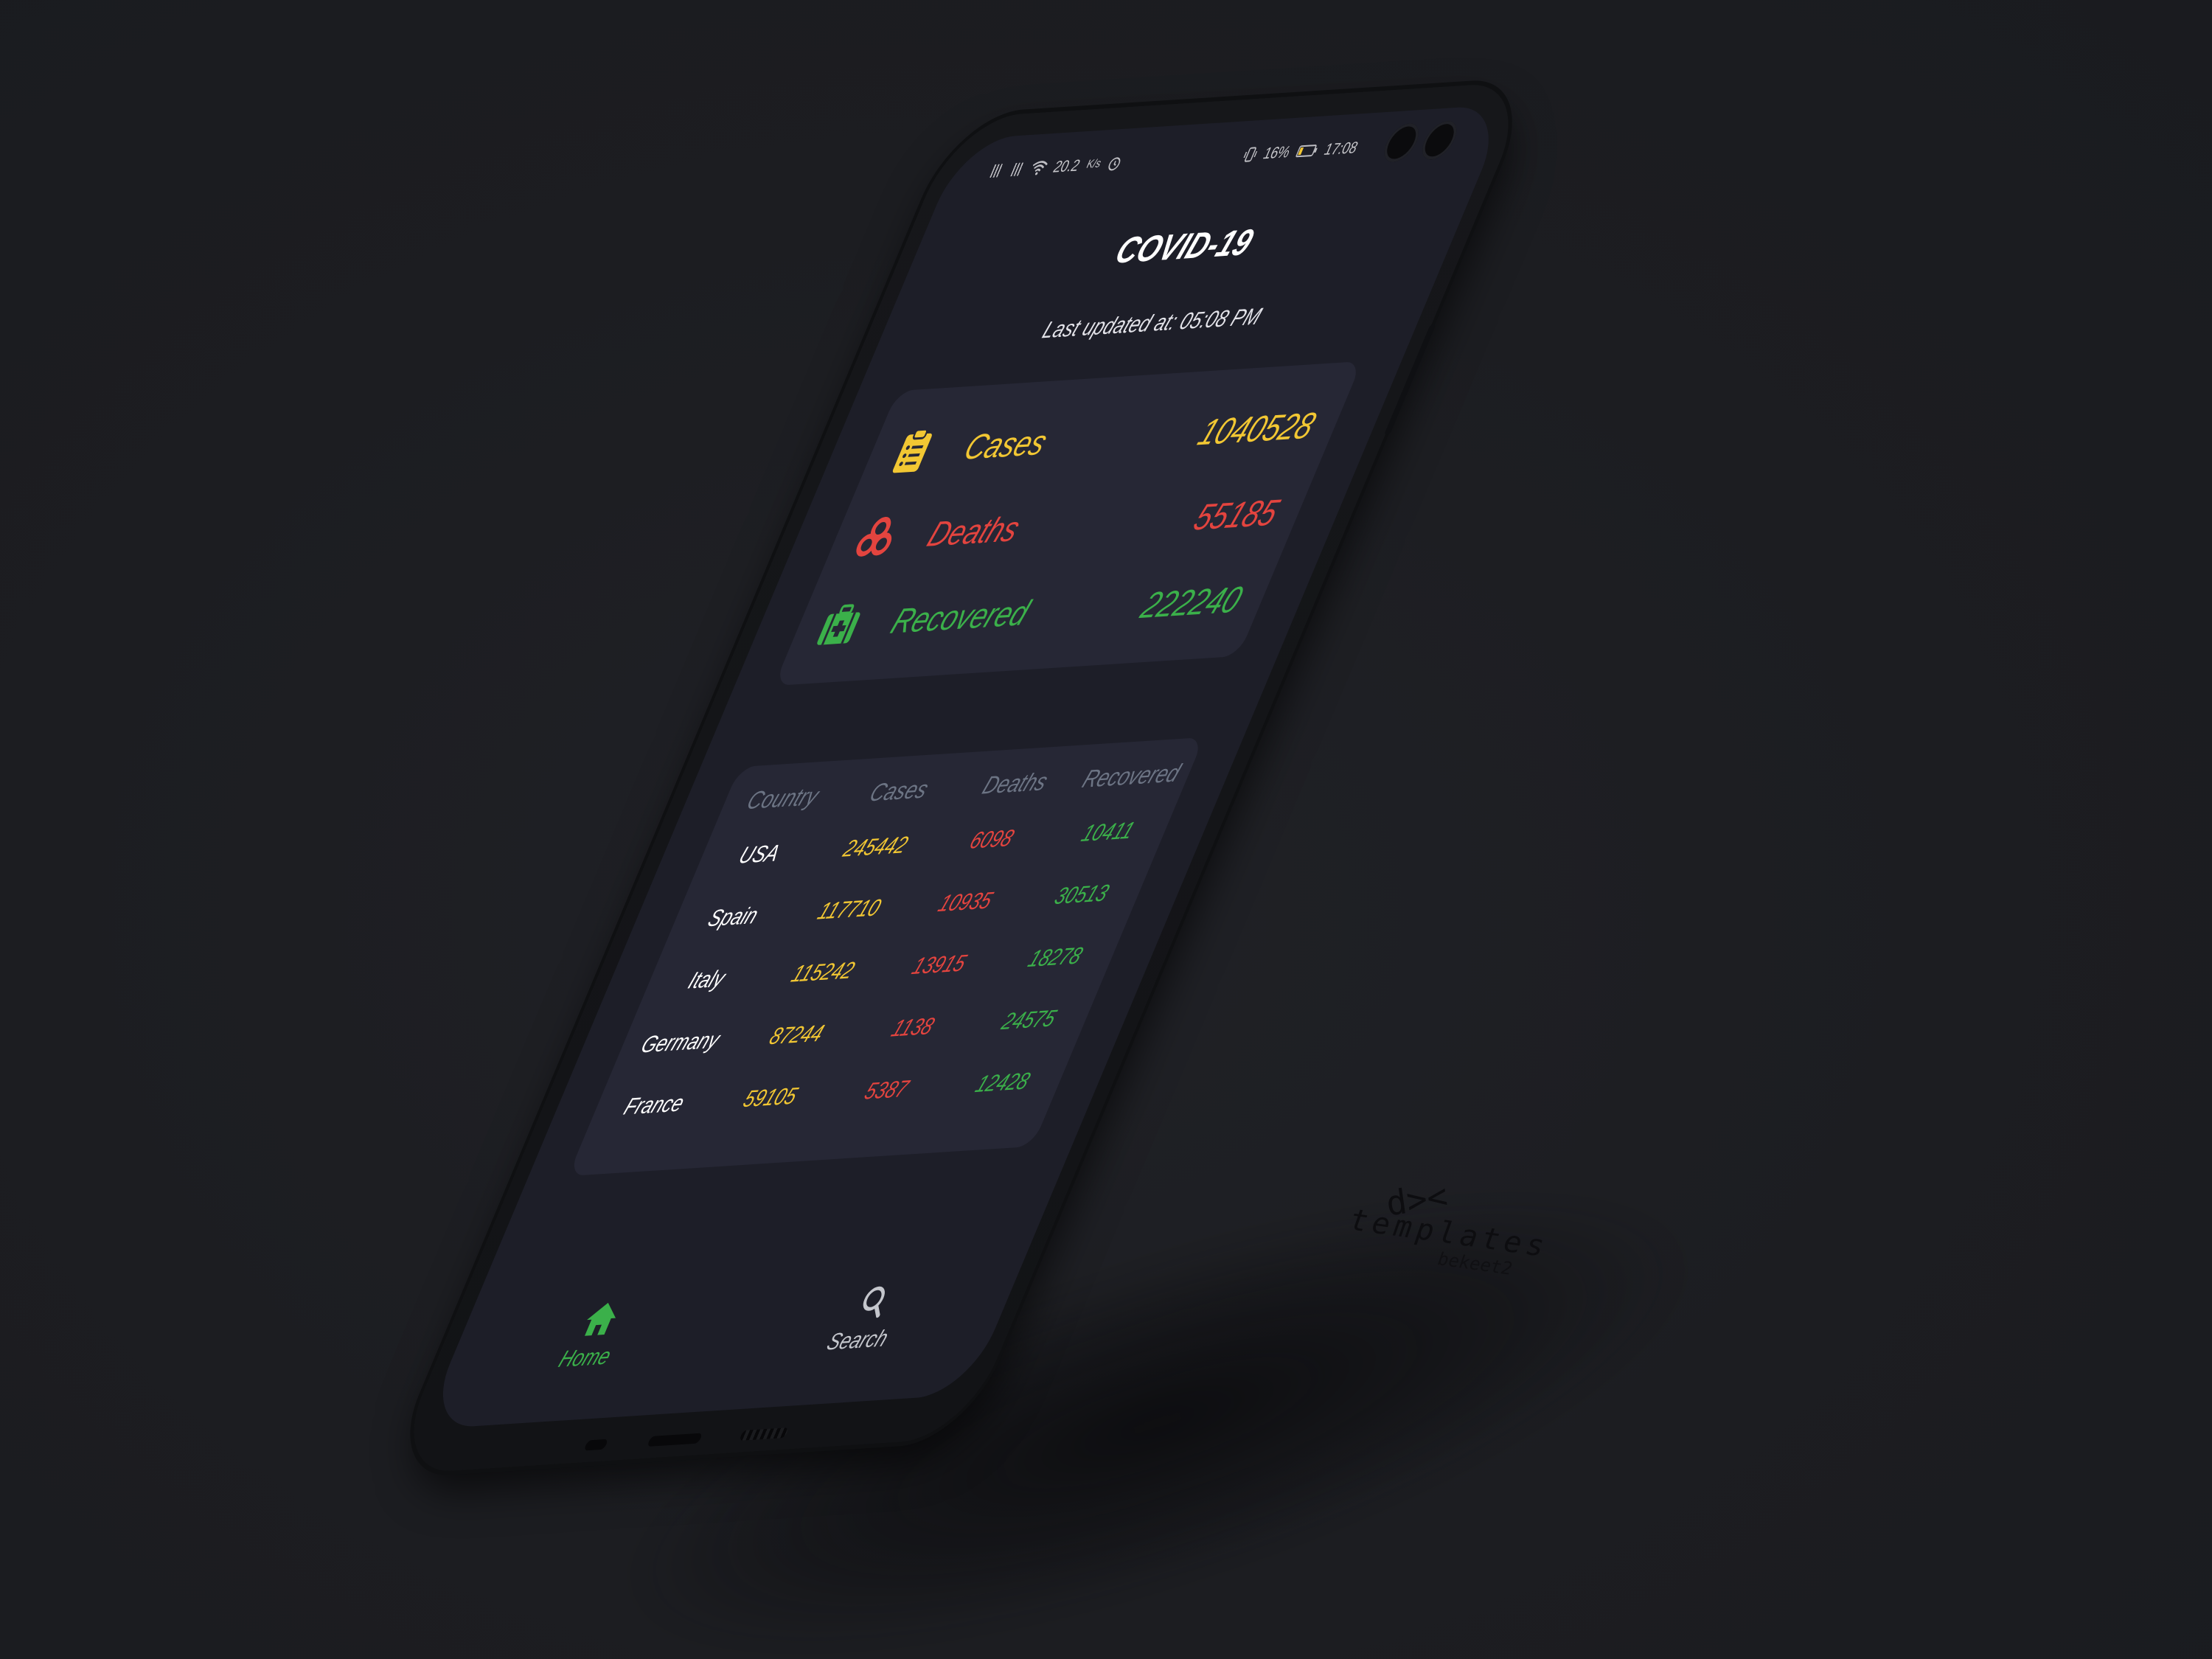 This screenshot has width=2212, height=1659. I want to click on watermark: d>< templates bekeet2, so click(1449, 1229).